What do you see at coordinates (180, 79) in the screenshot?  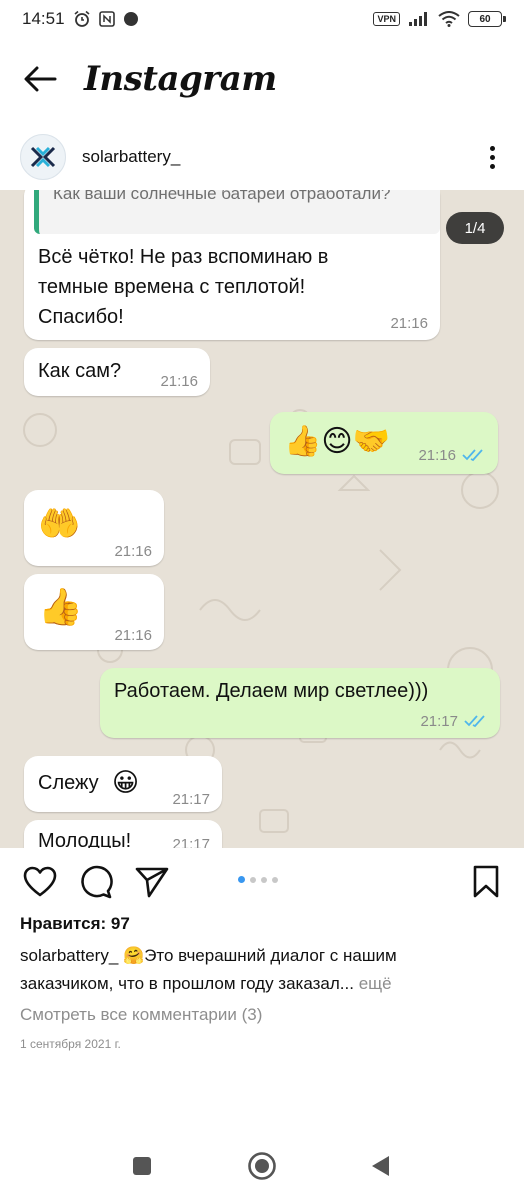 I see `instagram-logo: Instagram` at bounding box center [180, 79].